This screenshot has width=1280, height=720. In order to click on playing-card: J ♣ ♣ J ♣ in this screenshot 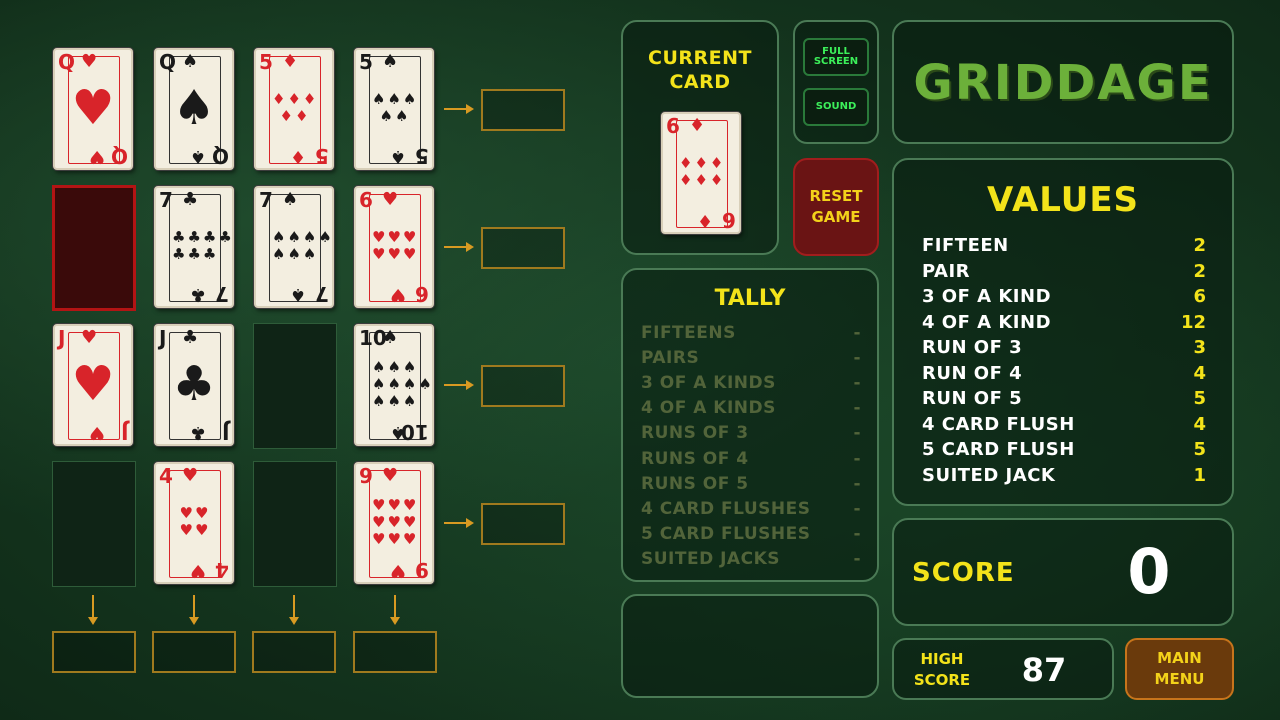, I will do `click(194, 385)`.